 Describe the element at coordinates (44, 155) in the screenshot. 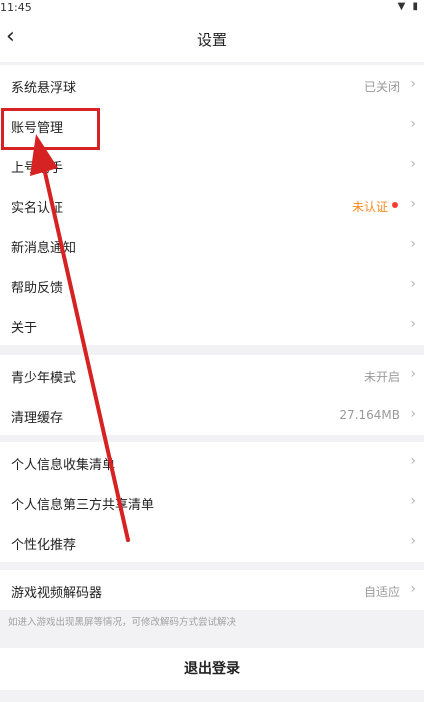

I see `arrow-head` at that location.